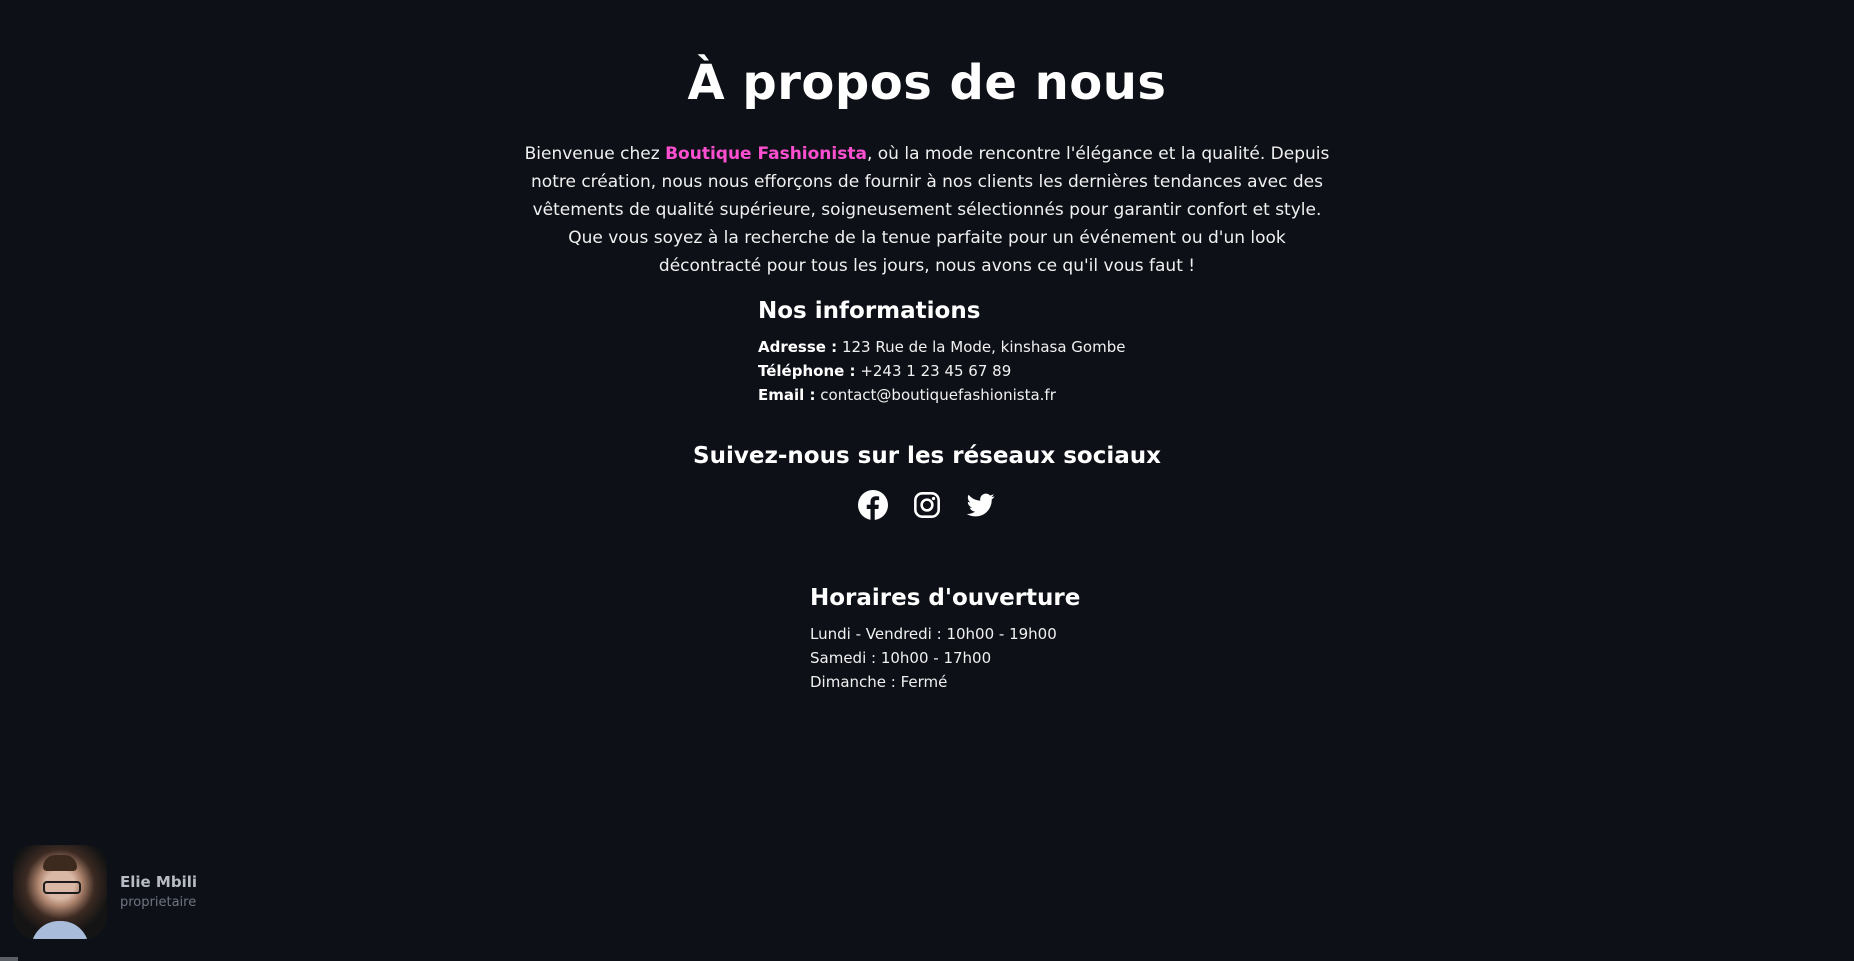  Describe the element at coordinates (983, 347) in the screenshot. I see `address-value: 123 Rue de la Mode, kinshasa Gombe` at that location.